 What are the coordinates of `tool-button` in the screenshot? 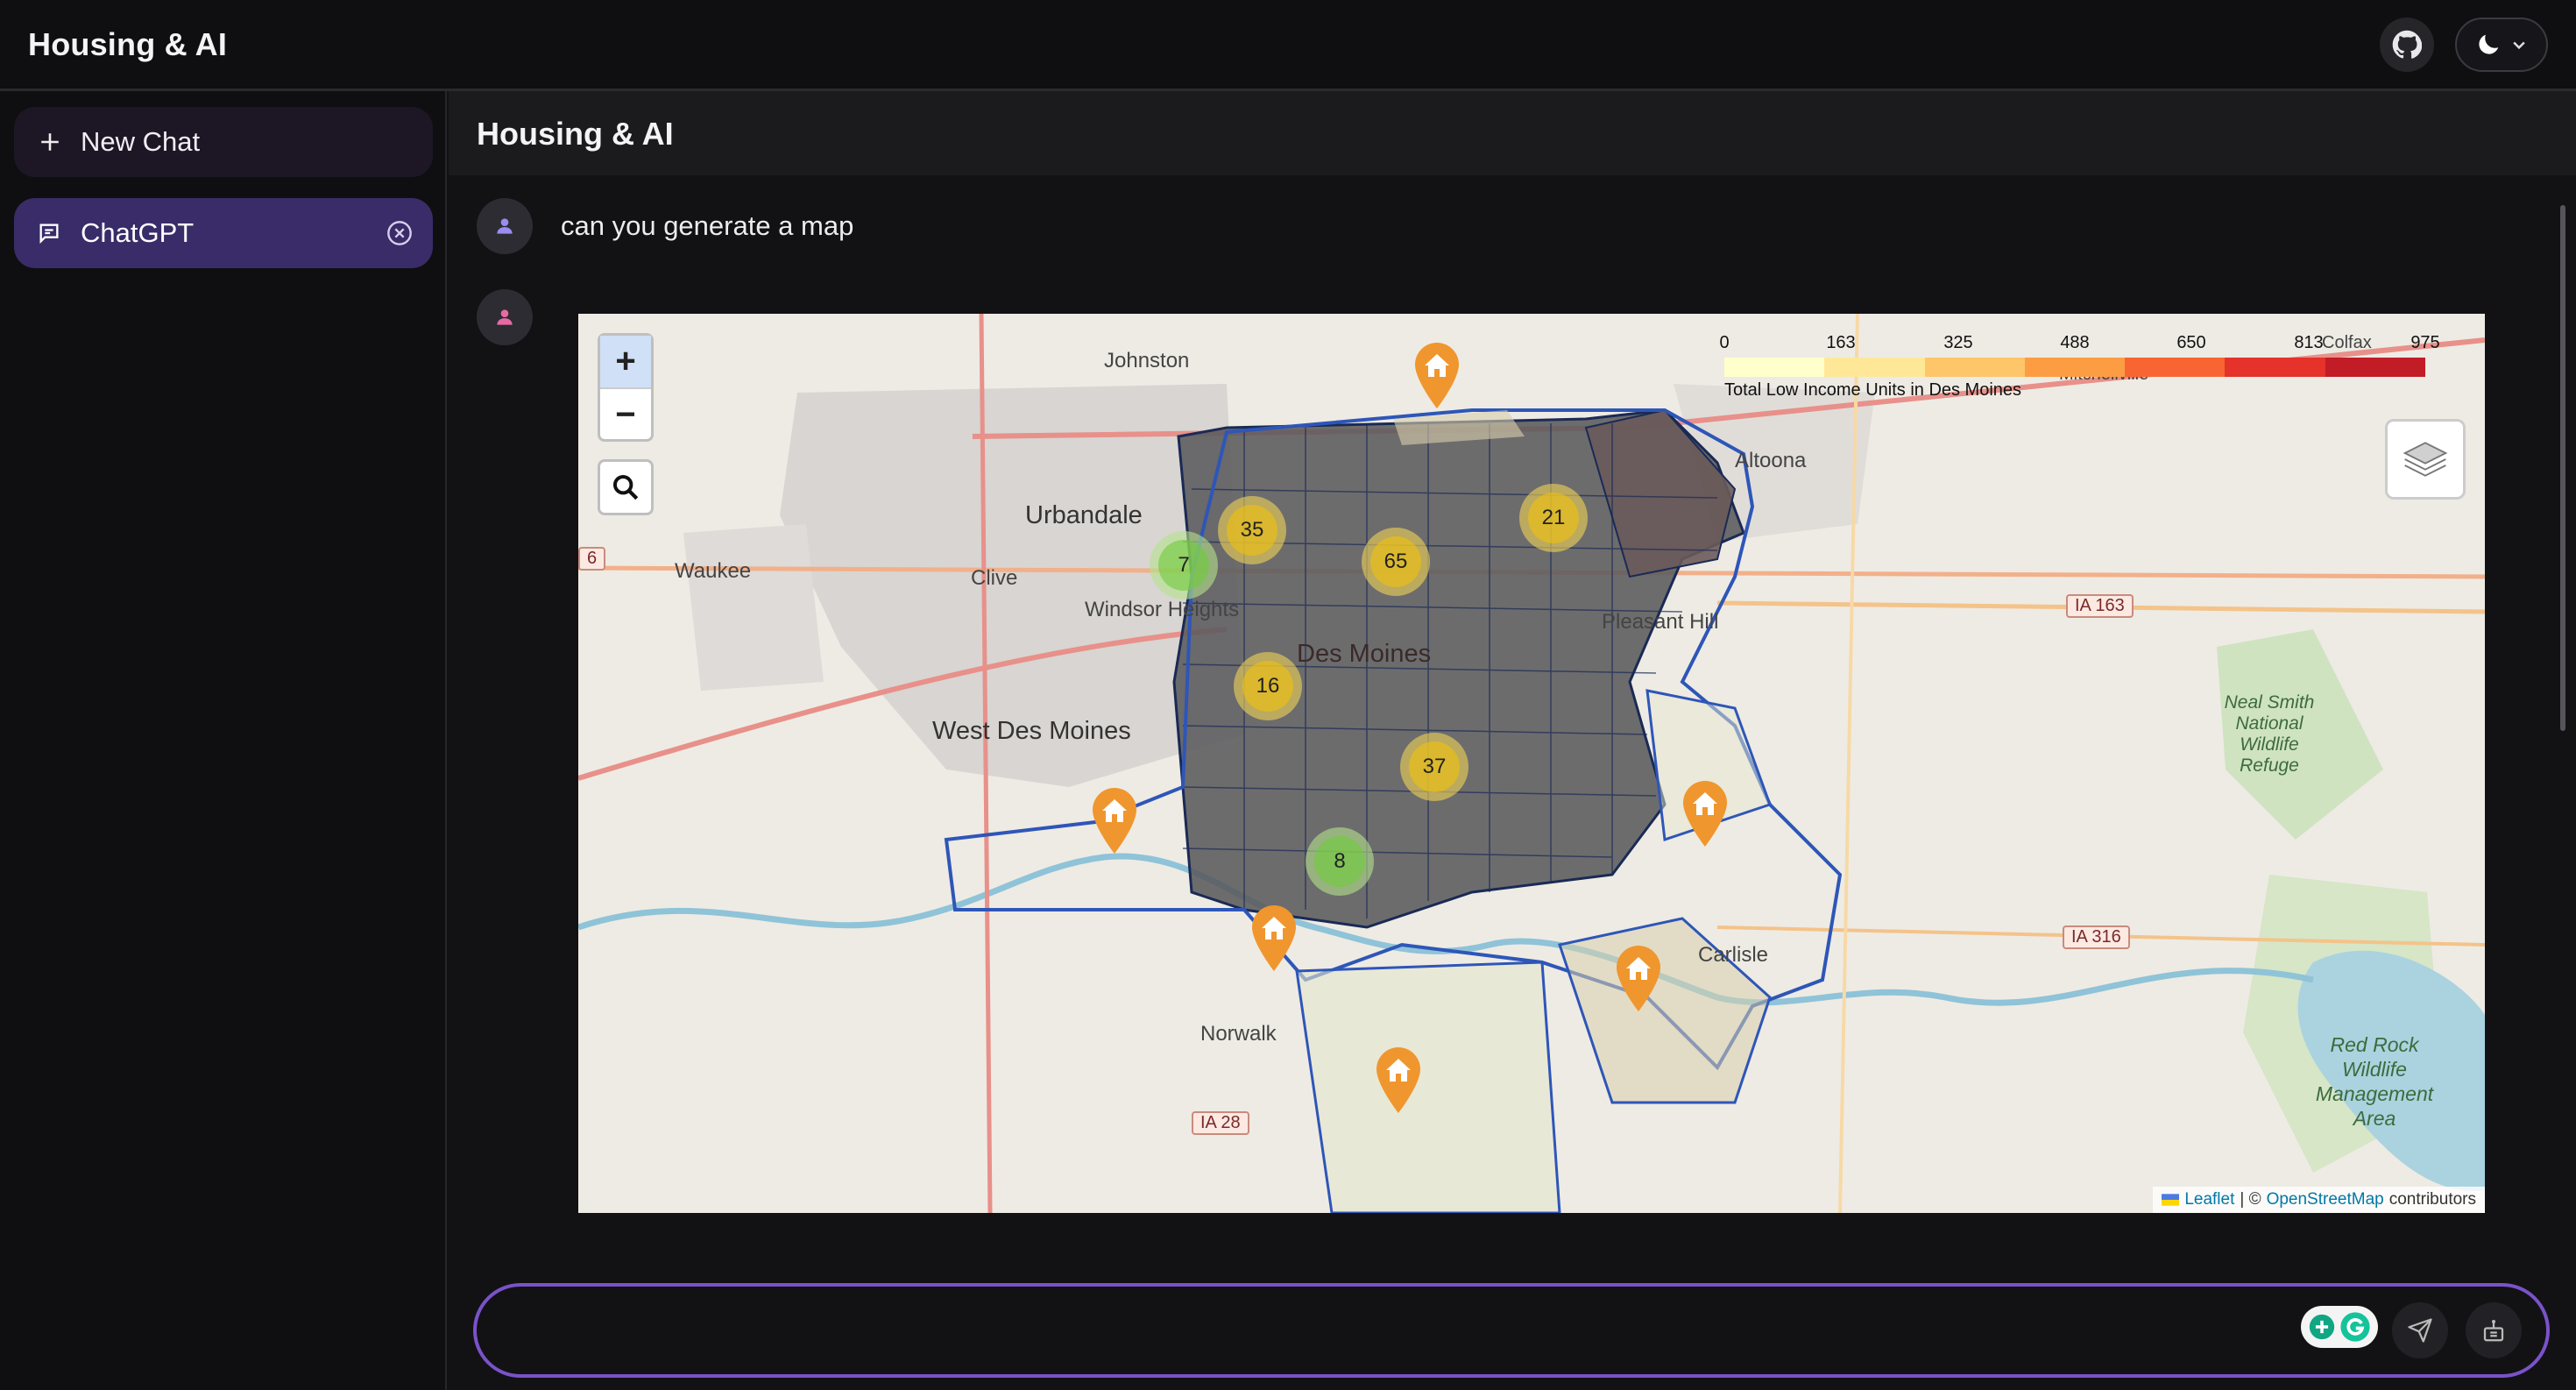 It's located at (2494, 1330).